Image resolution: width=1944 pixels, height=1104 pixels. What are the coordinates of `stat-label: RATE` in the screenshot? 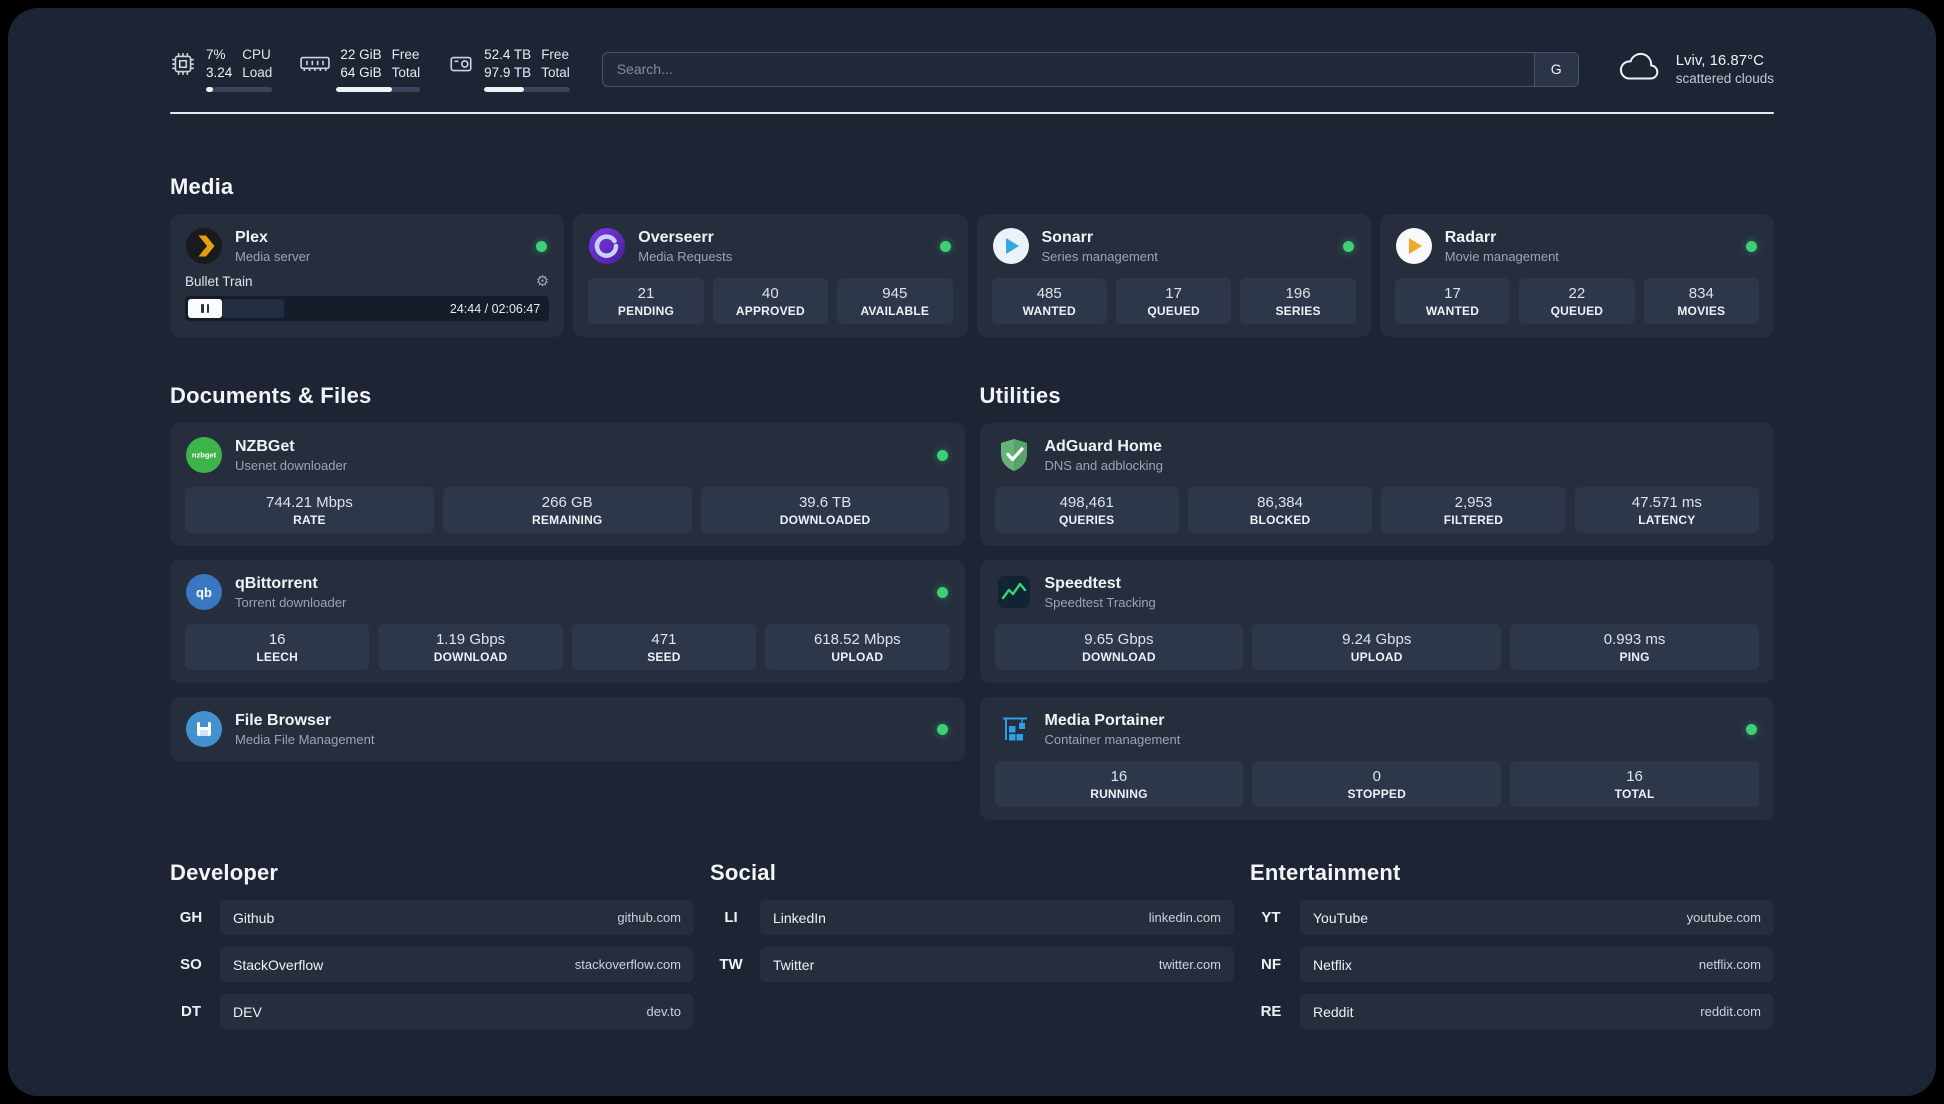 It's located at (309, 520).